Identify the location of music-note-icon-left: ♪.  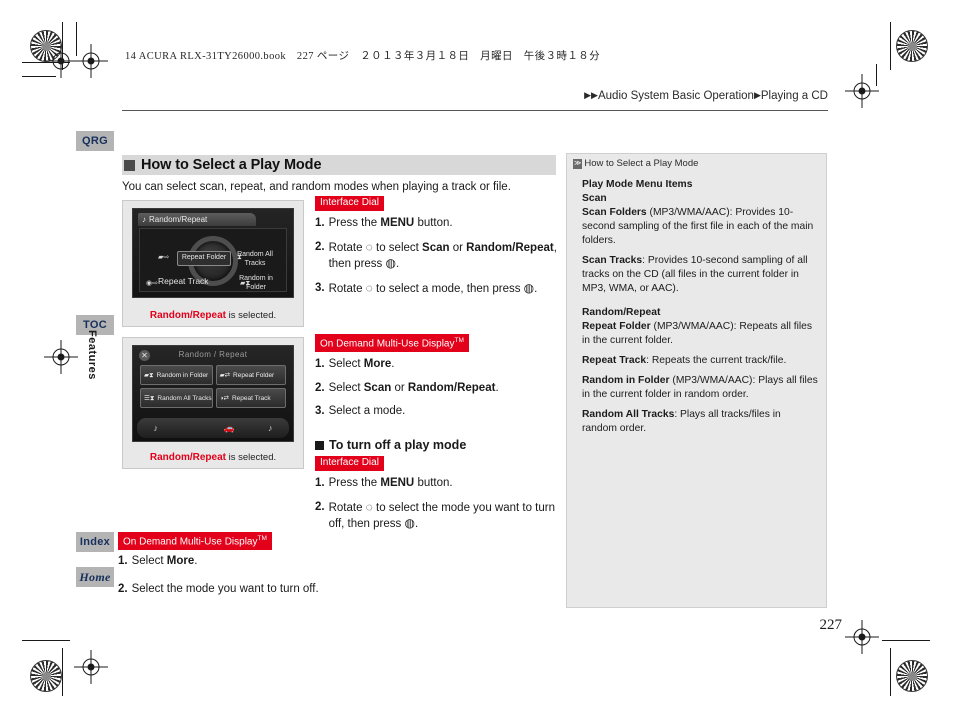
(155, 428).